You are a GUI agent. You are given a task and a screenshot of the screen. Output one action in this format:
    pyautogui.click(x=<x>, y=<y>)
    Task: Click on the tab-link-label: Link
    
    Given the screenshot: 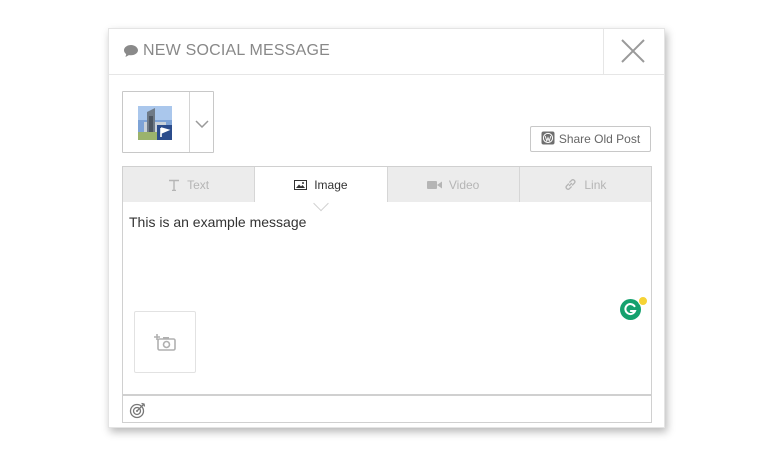 What is the action you would take?
    pyautogui.click(x=595, y=184)
    